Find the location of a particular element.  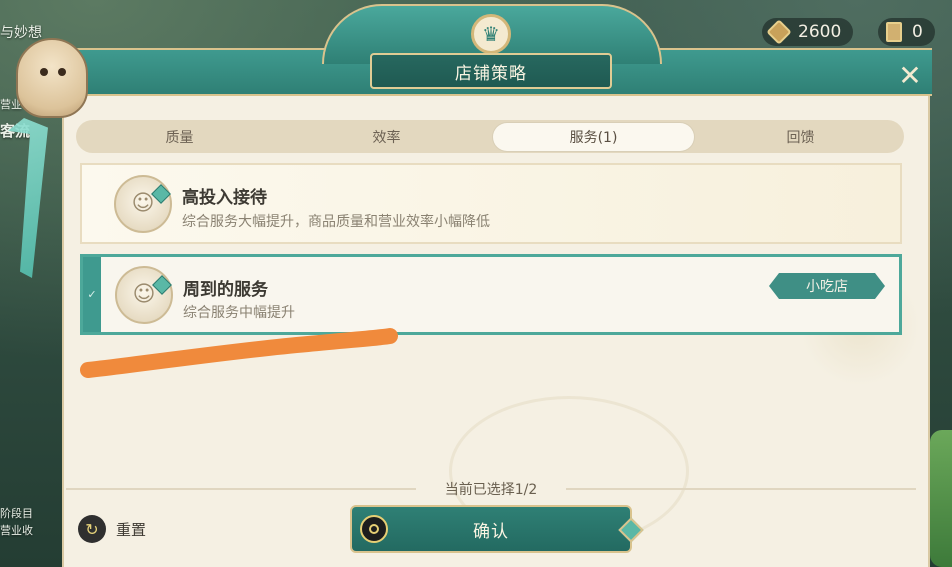

dialog-title: 店铺策略 is located at coordinates (491, 73).